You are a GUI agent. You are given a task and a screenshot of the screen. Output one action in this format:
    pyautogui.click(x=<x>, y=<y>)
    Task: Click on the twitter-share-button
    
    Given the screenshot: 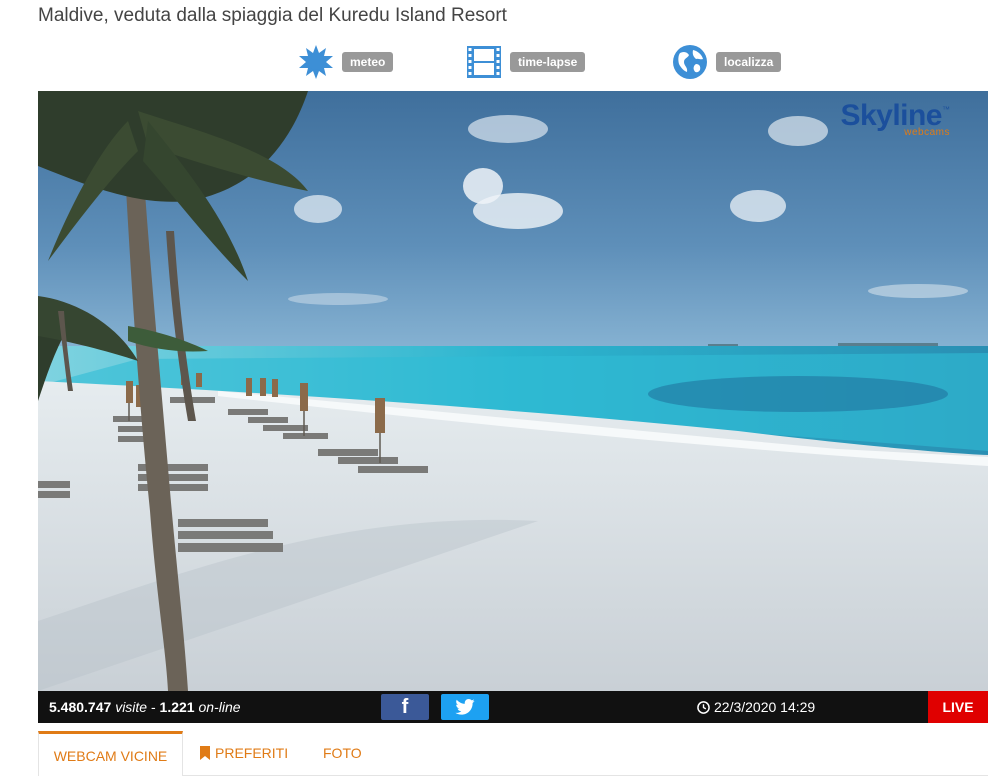 What is the action you would take?
    pyautogui.click(x=465, y=707)
    